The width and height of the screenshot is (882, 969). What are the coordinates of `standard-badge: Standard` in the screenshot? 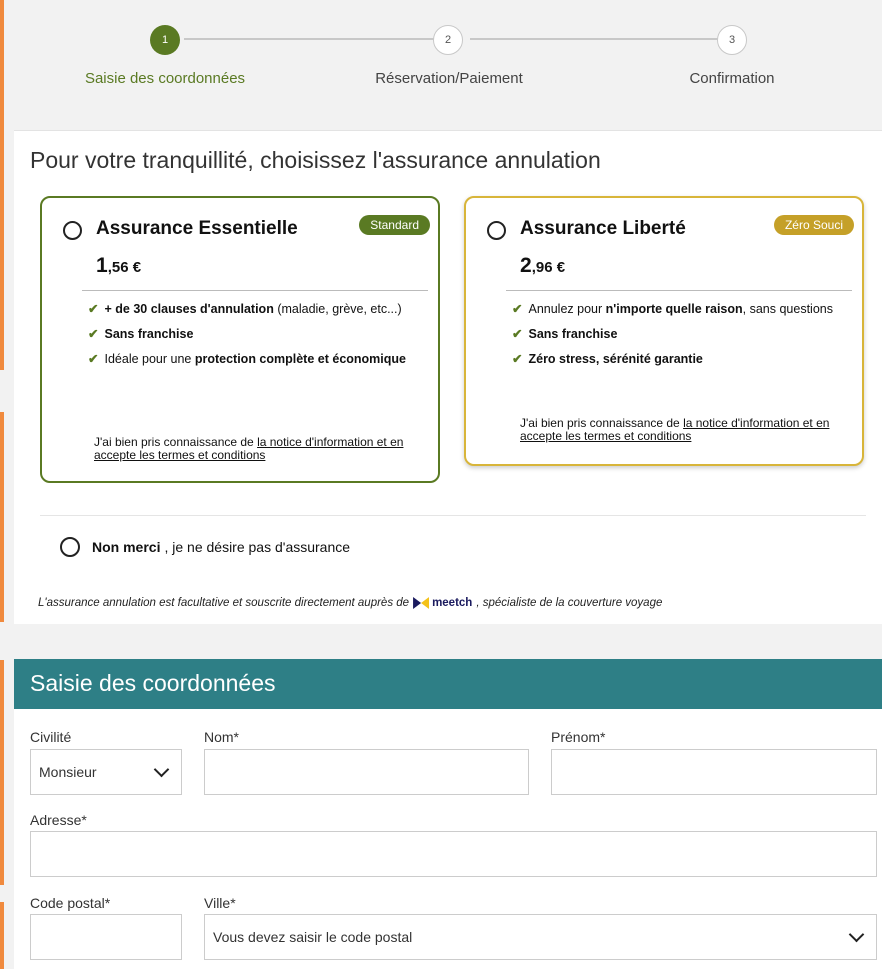 It's located at (394, 225).